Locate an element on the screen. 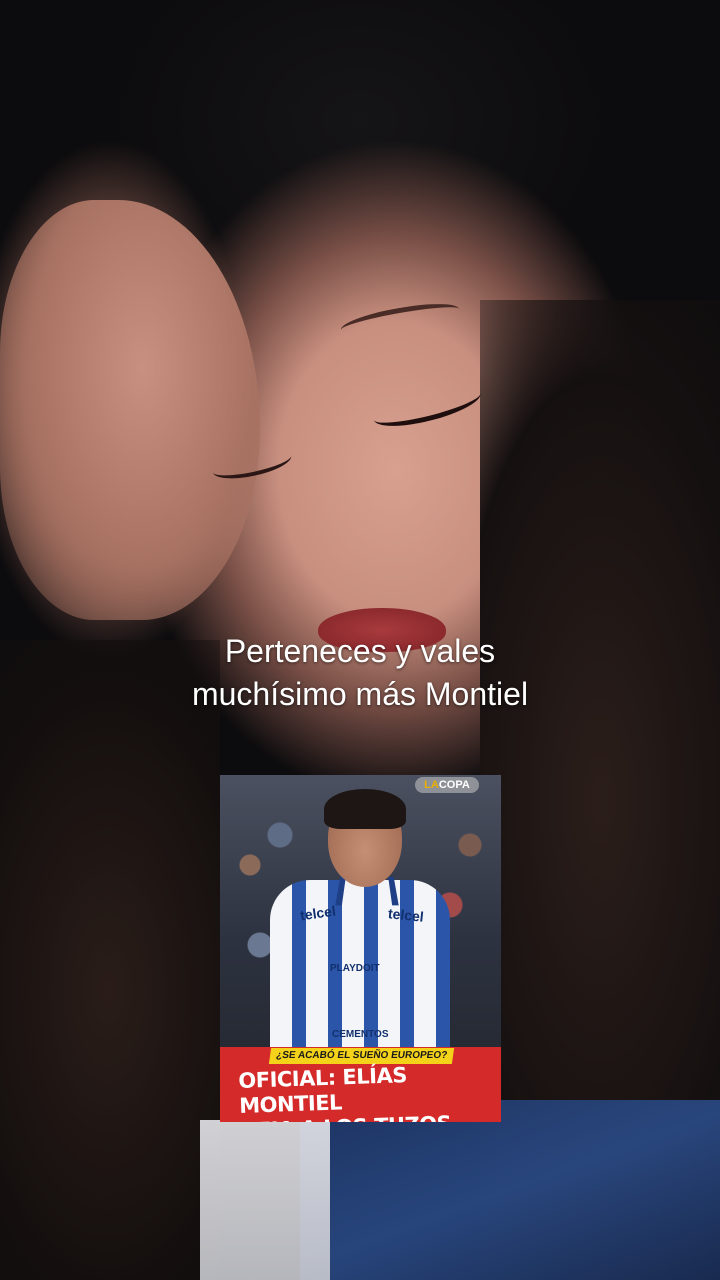 This screenshot has width=720, height=1280. closed-eye-right is located at coordinates (427, 406).